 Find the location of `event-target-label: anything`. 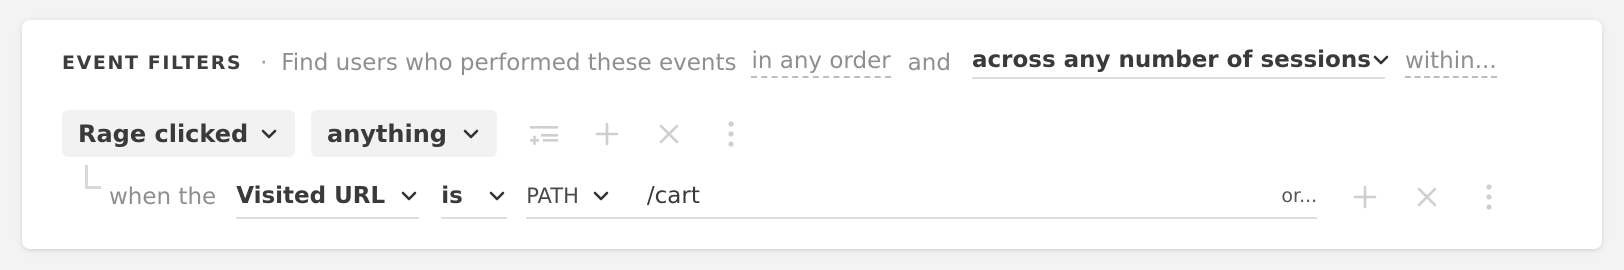

event-target-label: anything is located at coordinates (387, 133).